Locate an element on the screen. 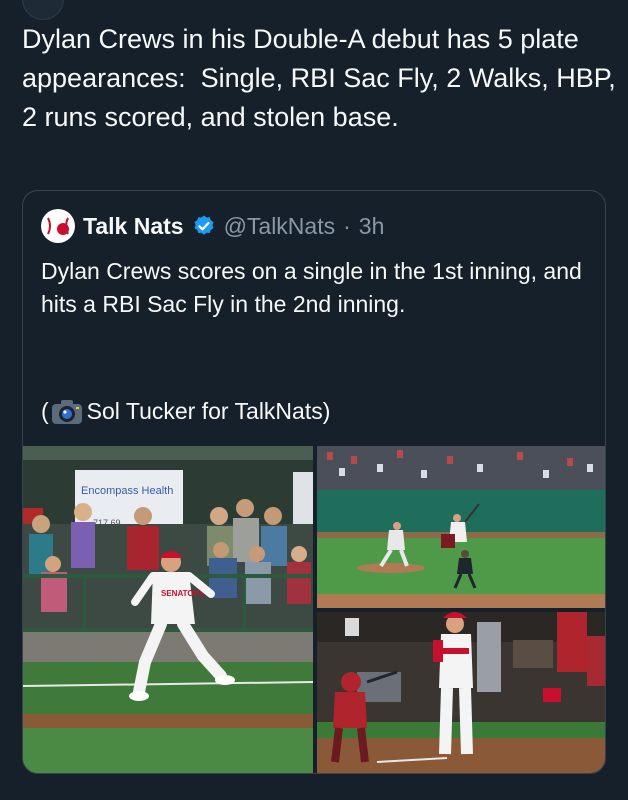 The height and width of the screenshot is (800, 628). quoted-tweet-header: Talk Nats @TalkNats · 3h is located at coordinates (212, 226).